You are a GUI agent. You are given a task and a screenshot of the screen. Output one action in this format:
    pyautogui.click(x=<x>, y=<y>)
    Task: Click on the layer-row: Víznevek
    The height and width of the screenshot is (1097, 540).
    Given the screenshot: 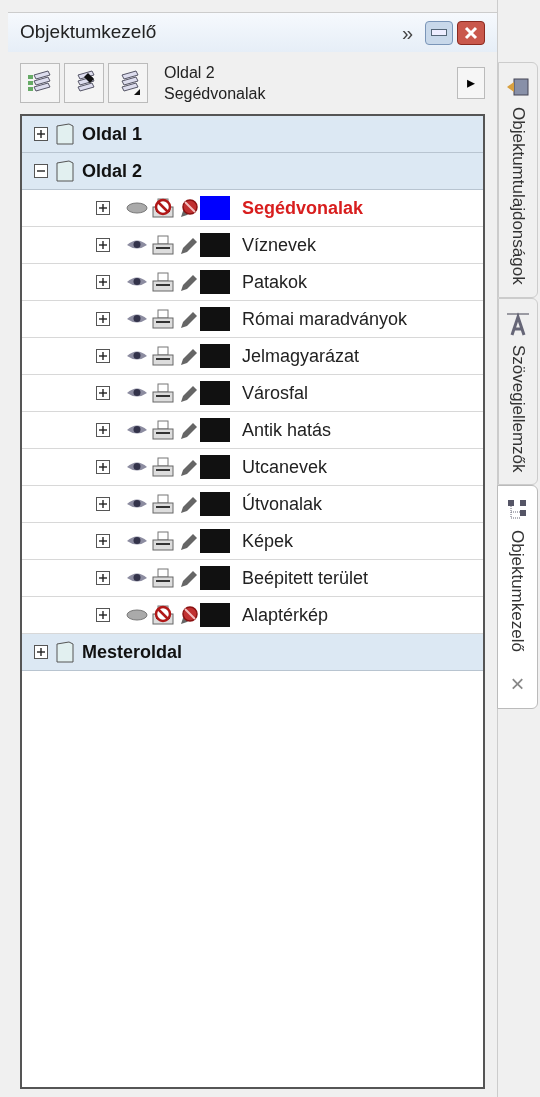 What is the action you would take?
    pyautogui.click(x=252, y=245)
    